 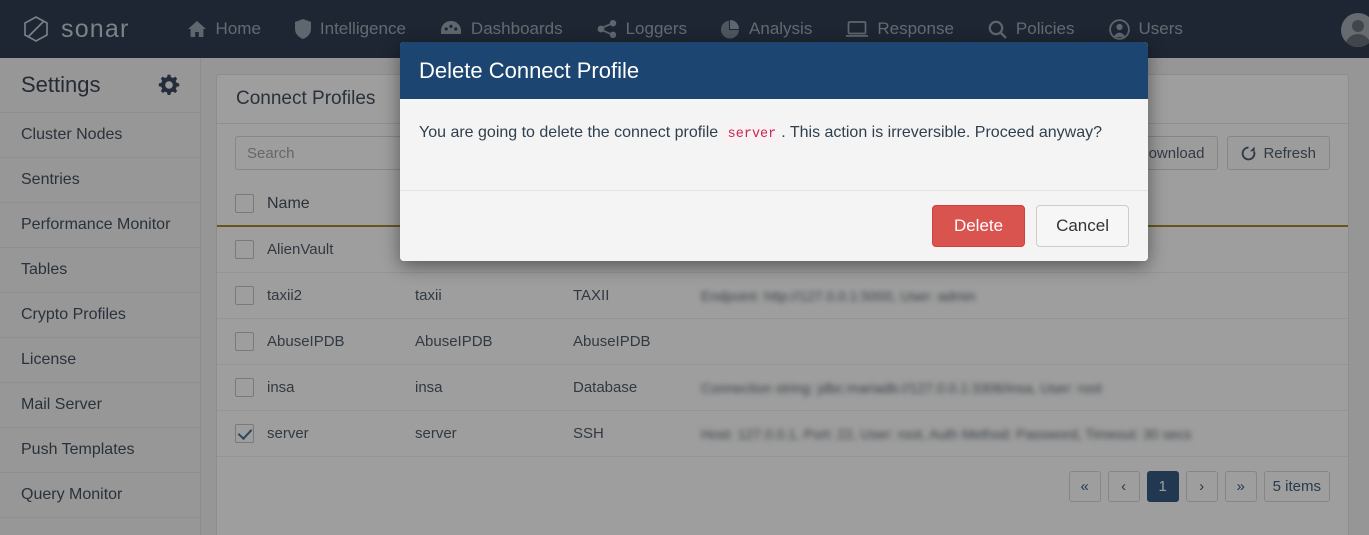 What do you see at coordinates (529, 70) in the screenshot?
I see `dialog-title: Delete Connect Profile` at bounding box center [529, 70].